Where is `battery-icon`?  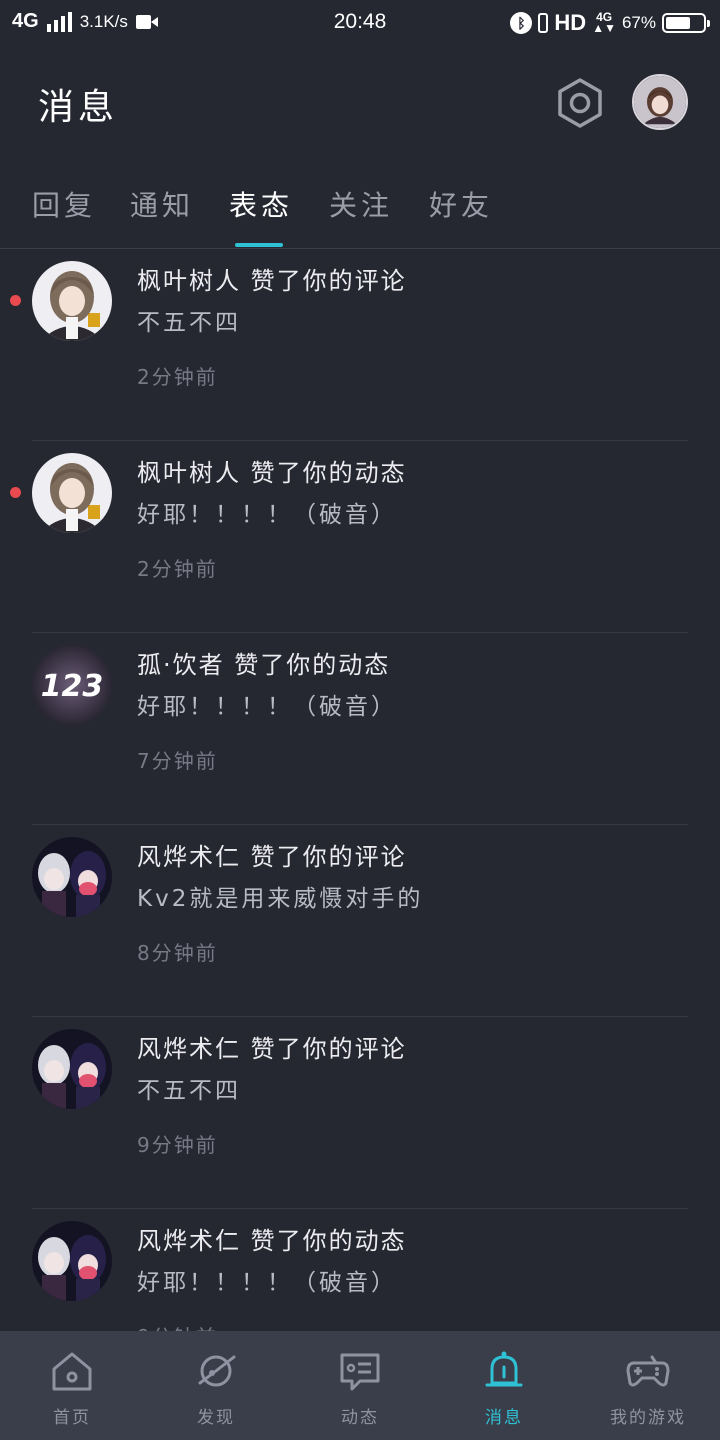
battery-icon is located at coordinates (686, 23).